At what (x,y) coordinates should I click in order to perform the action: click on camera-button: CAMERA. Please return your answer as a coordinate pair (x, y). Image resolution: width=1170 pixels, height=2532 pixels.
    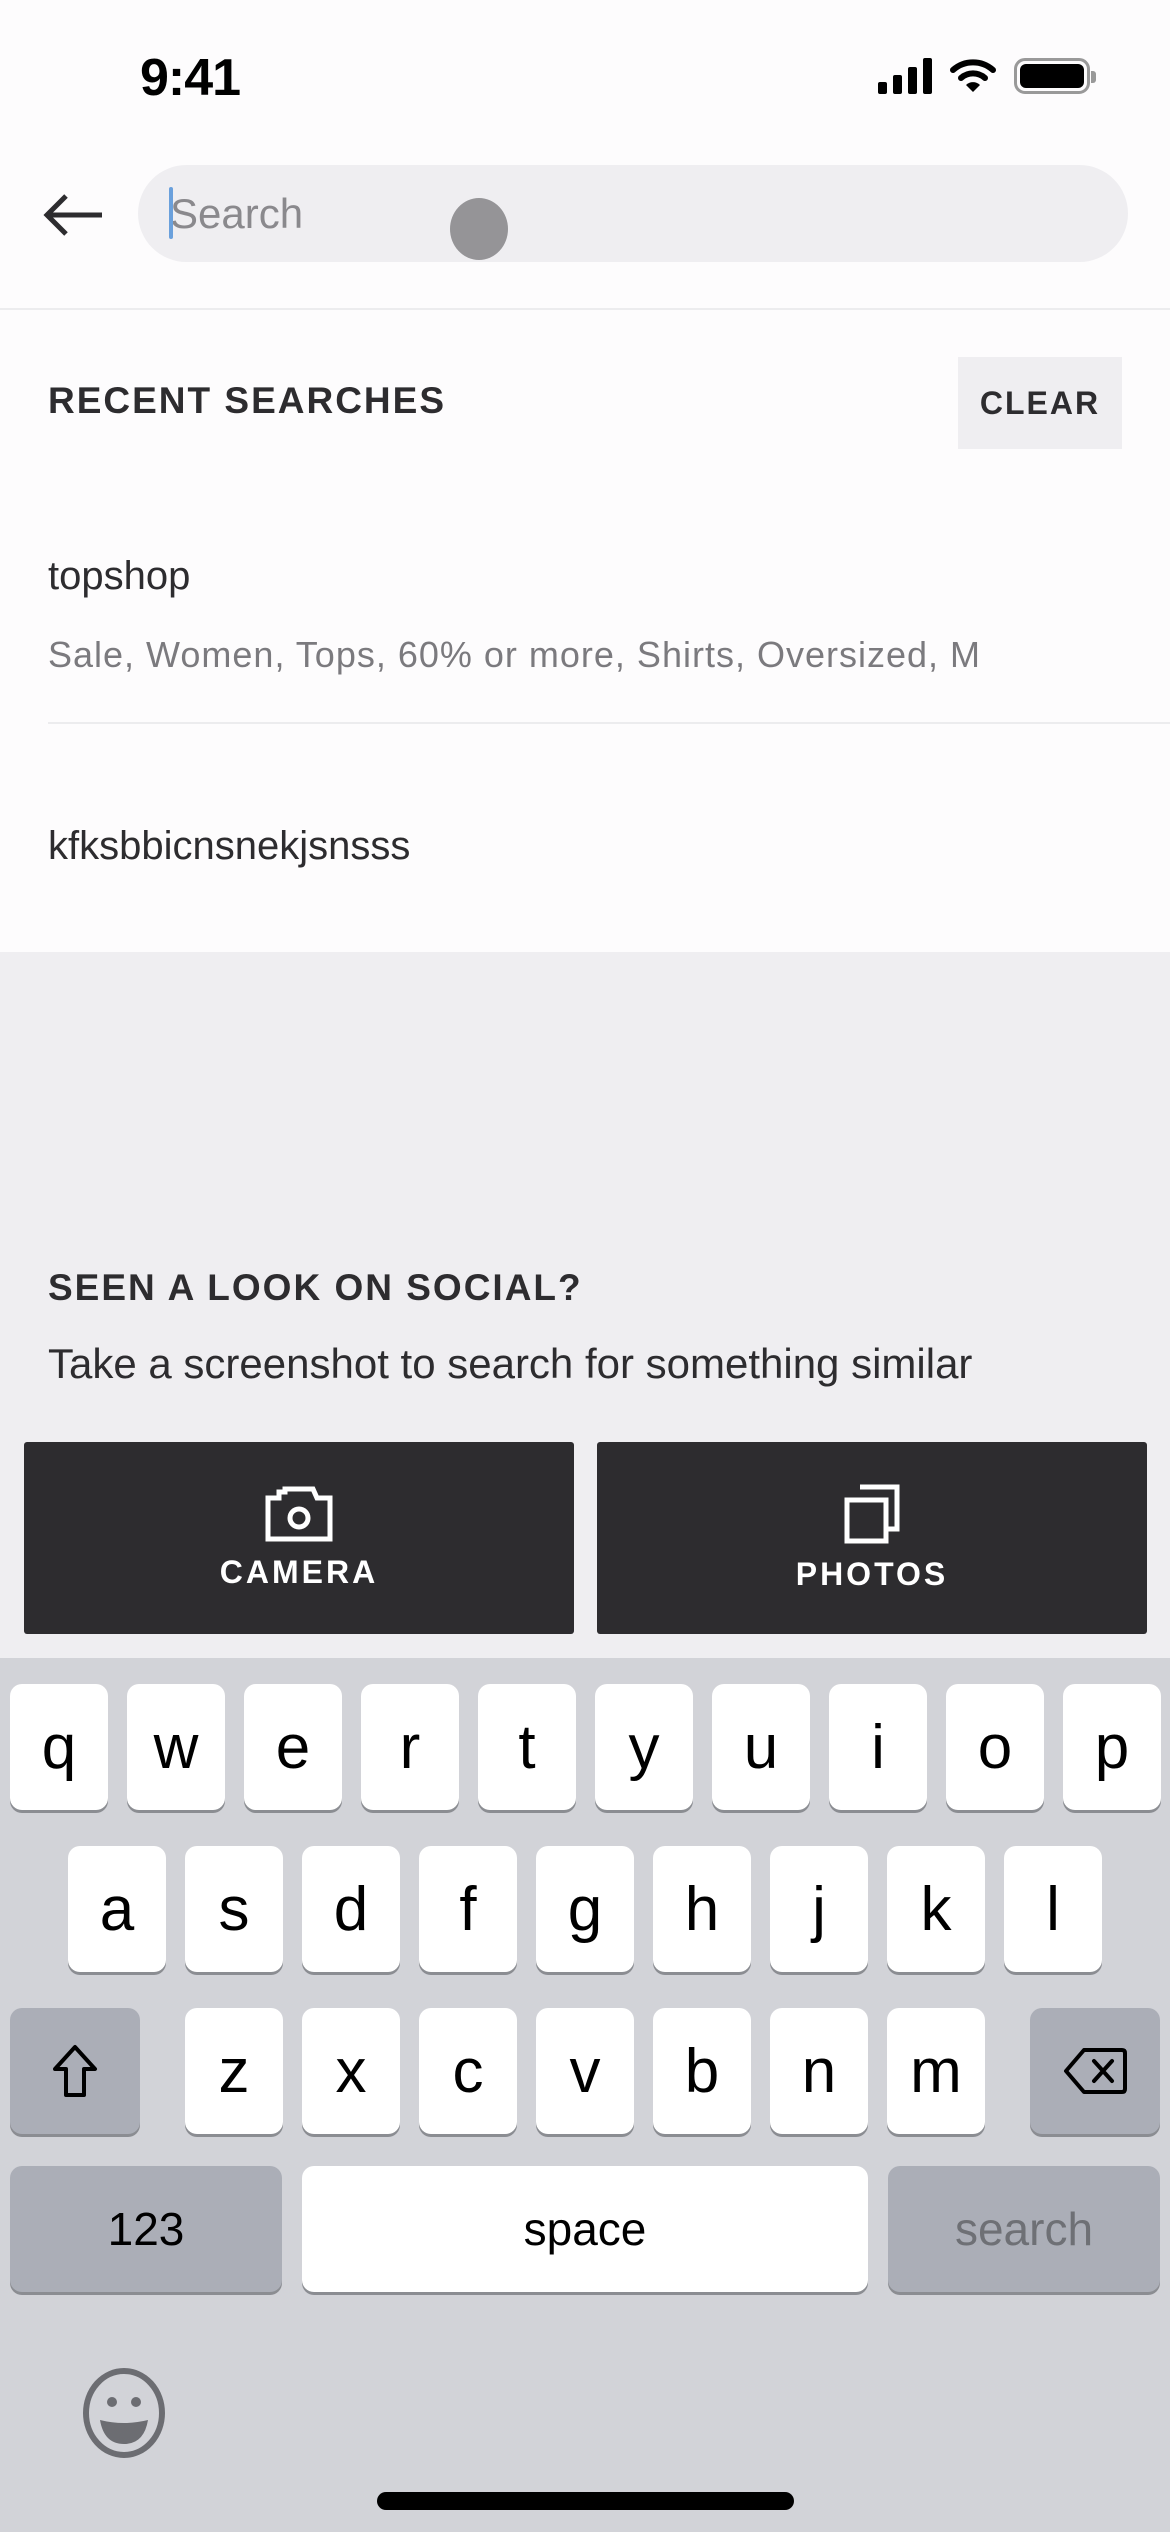
    Looking at the image, I should click on (299, 1538).